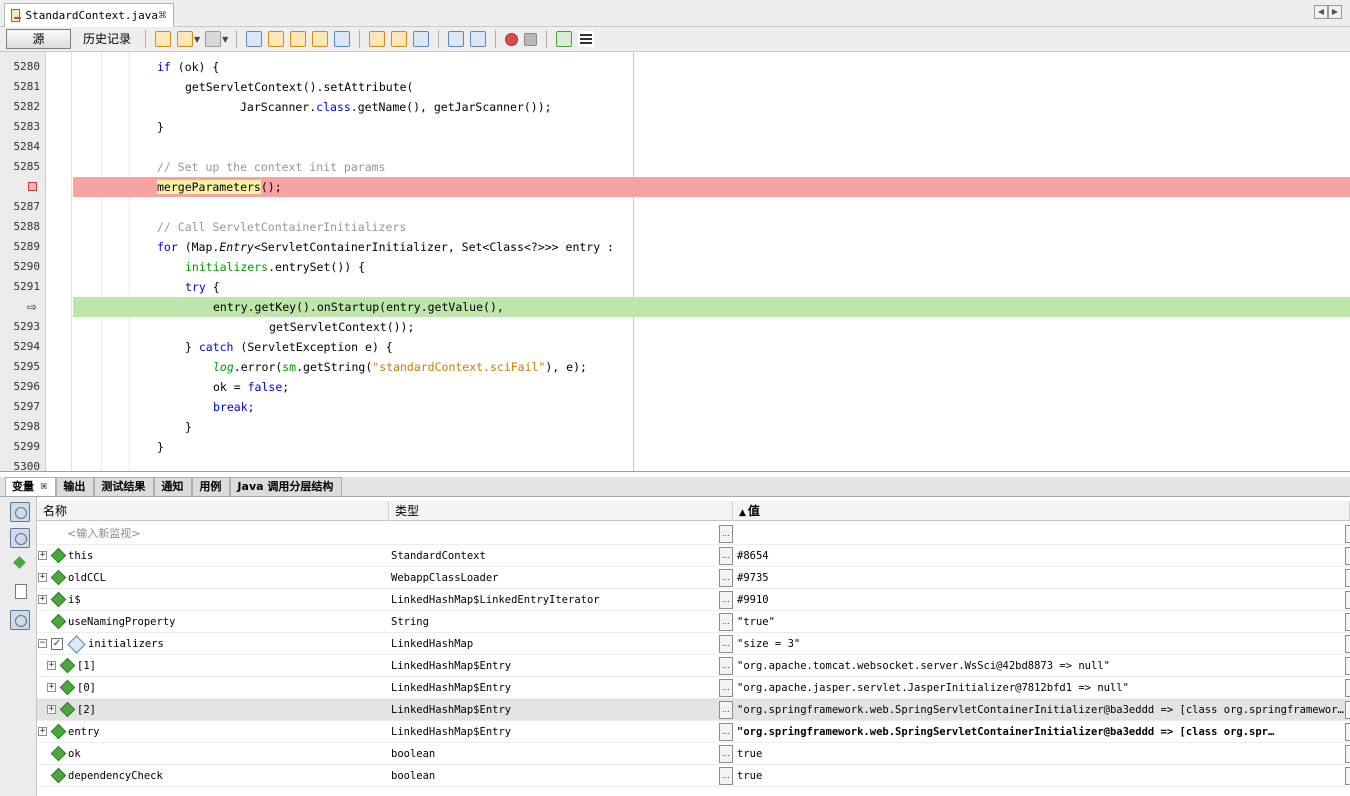 Image resolution: width=1350 pixels, height=796 pixels. I want to click on show-values-as-text-icon, so click(20, 620).